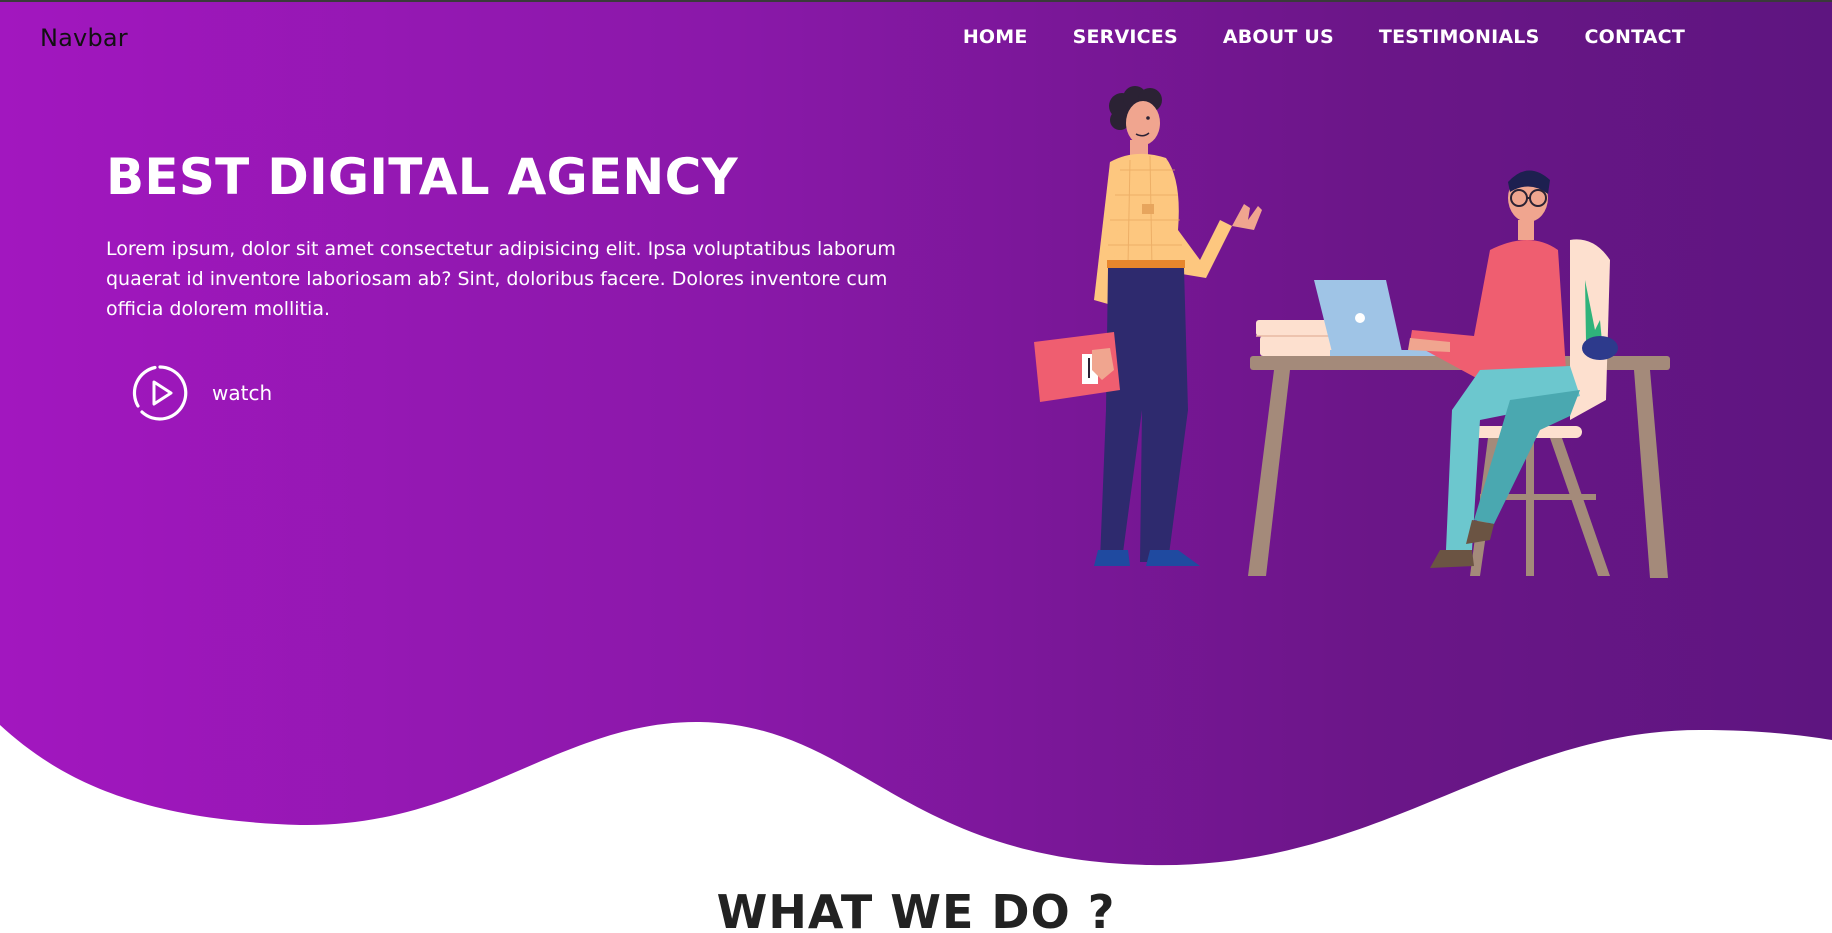 The image size is (1832, 933). Describe the element at coordinates (1278, 37) in the screenshot. I see `nav-link-about-us: ABOUT US` at that location.